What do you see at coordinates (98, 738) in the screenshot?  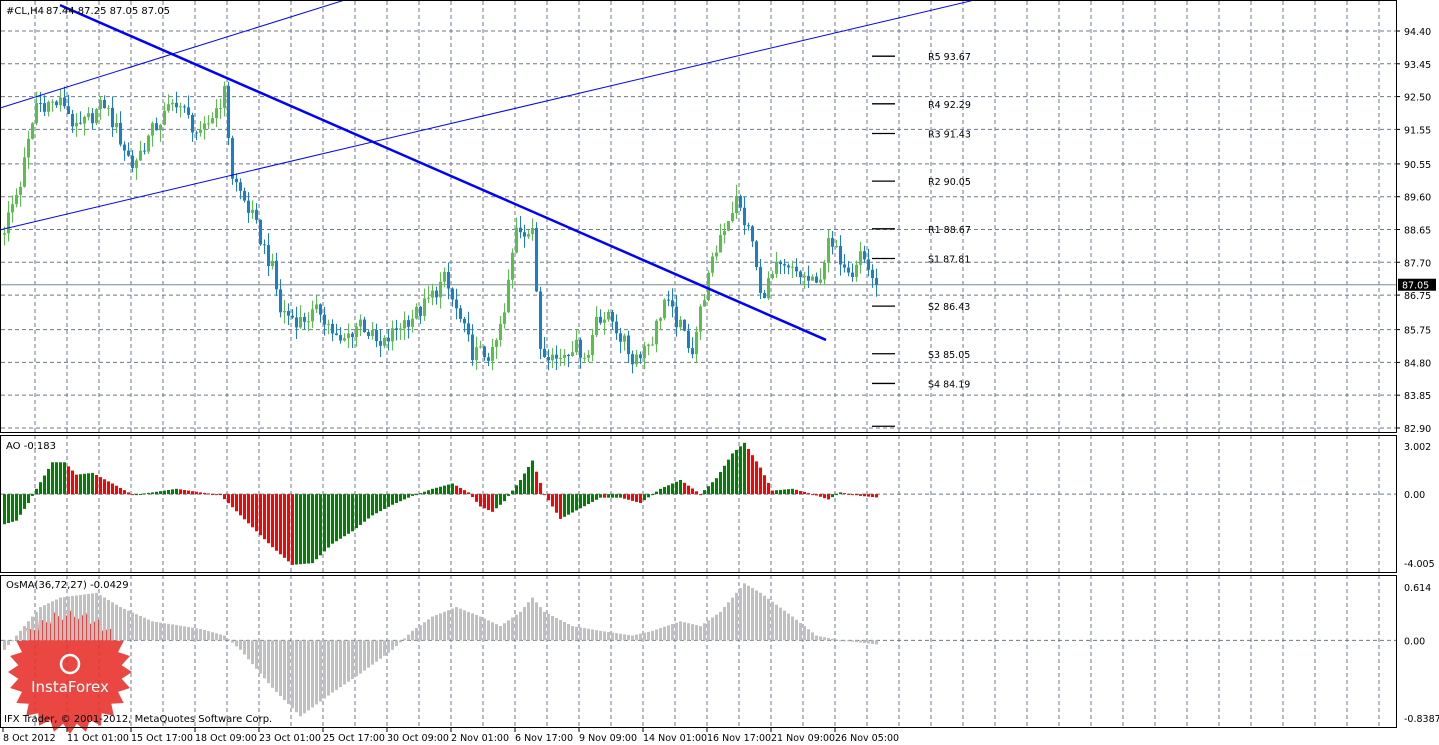 I see `time-axis-label: 11 Oct 01:00` at bounding box center [98, 738].